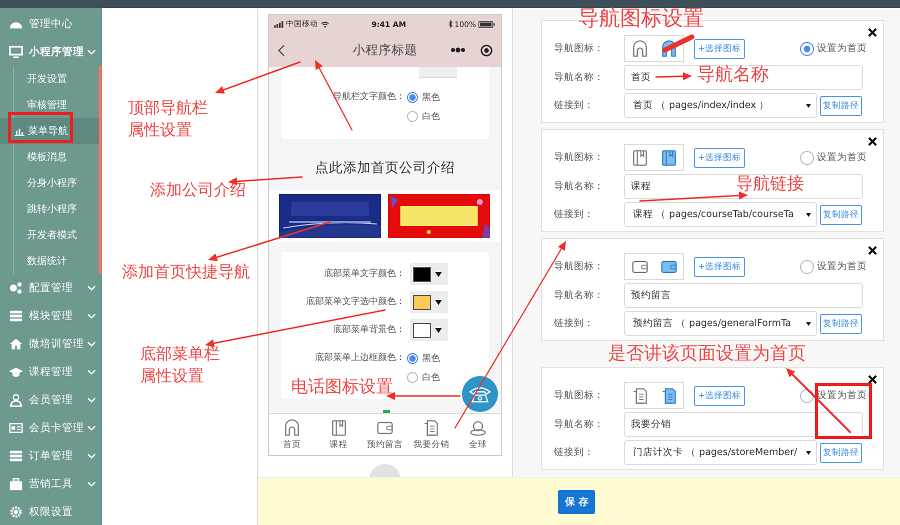  Describe the element at coordinates (385, 50) in the screenshot. I see `page-title: 小程序标题` at that location.